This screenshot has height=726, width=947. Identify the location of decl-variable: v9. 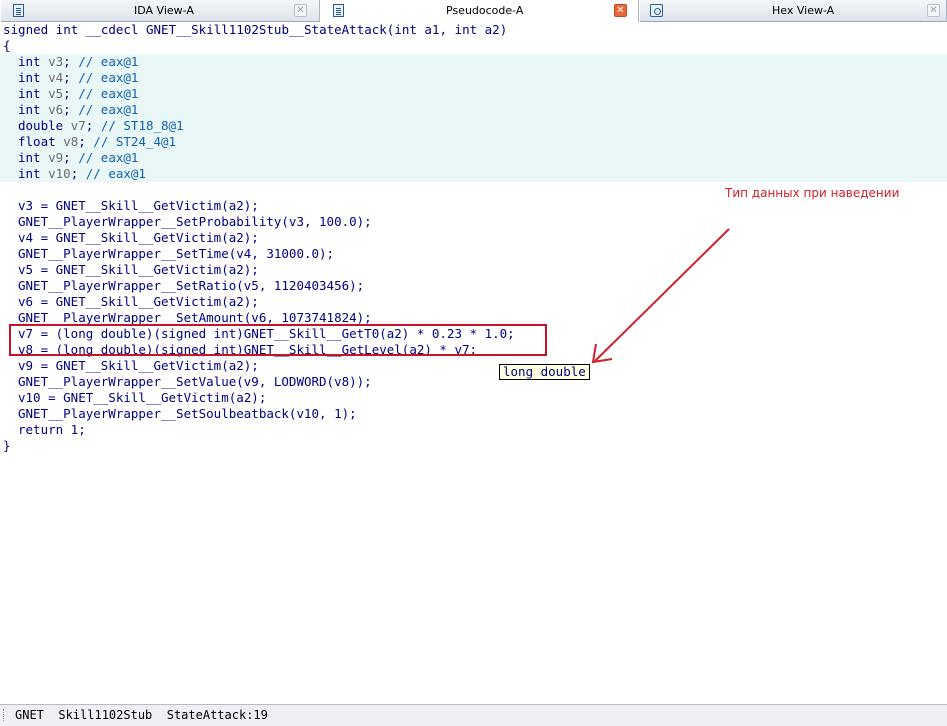
(55, 157).